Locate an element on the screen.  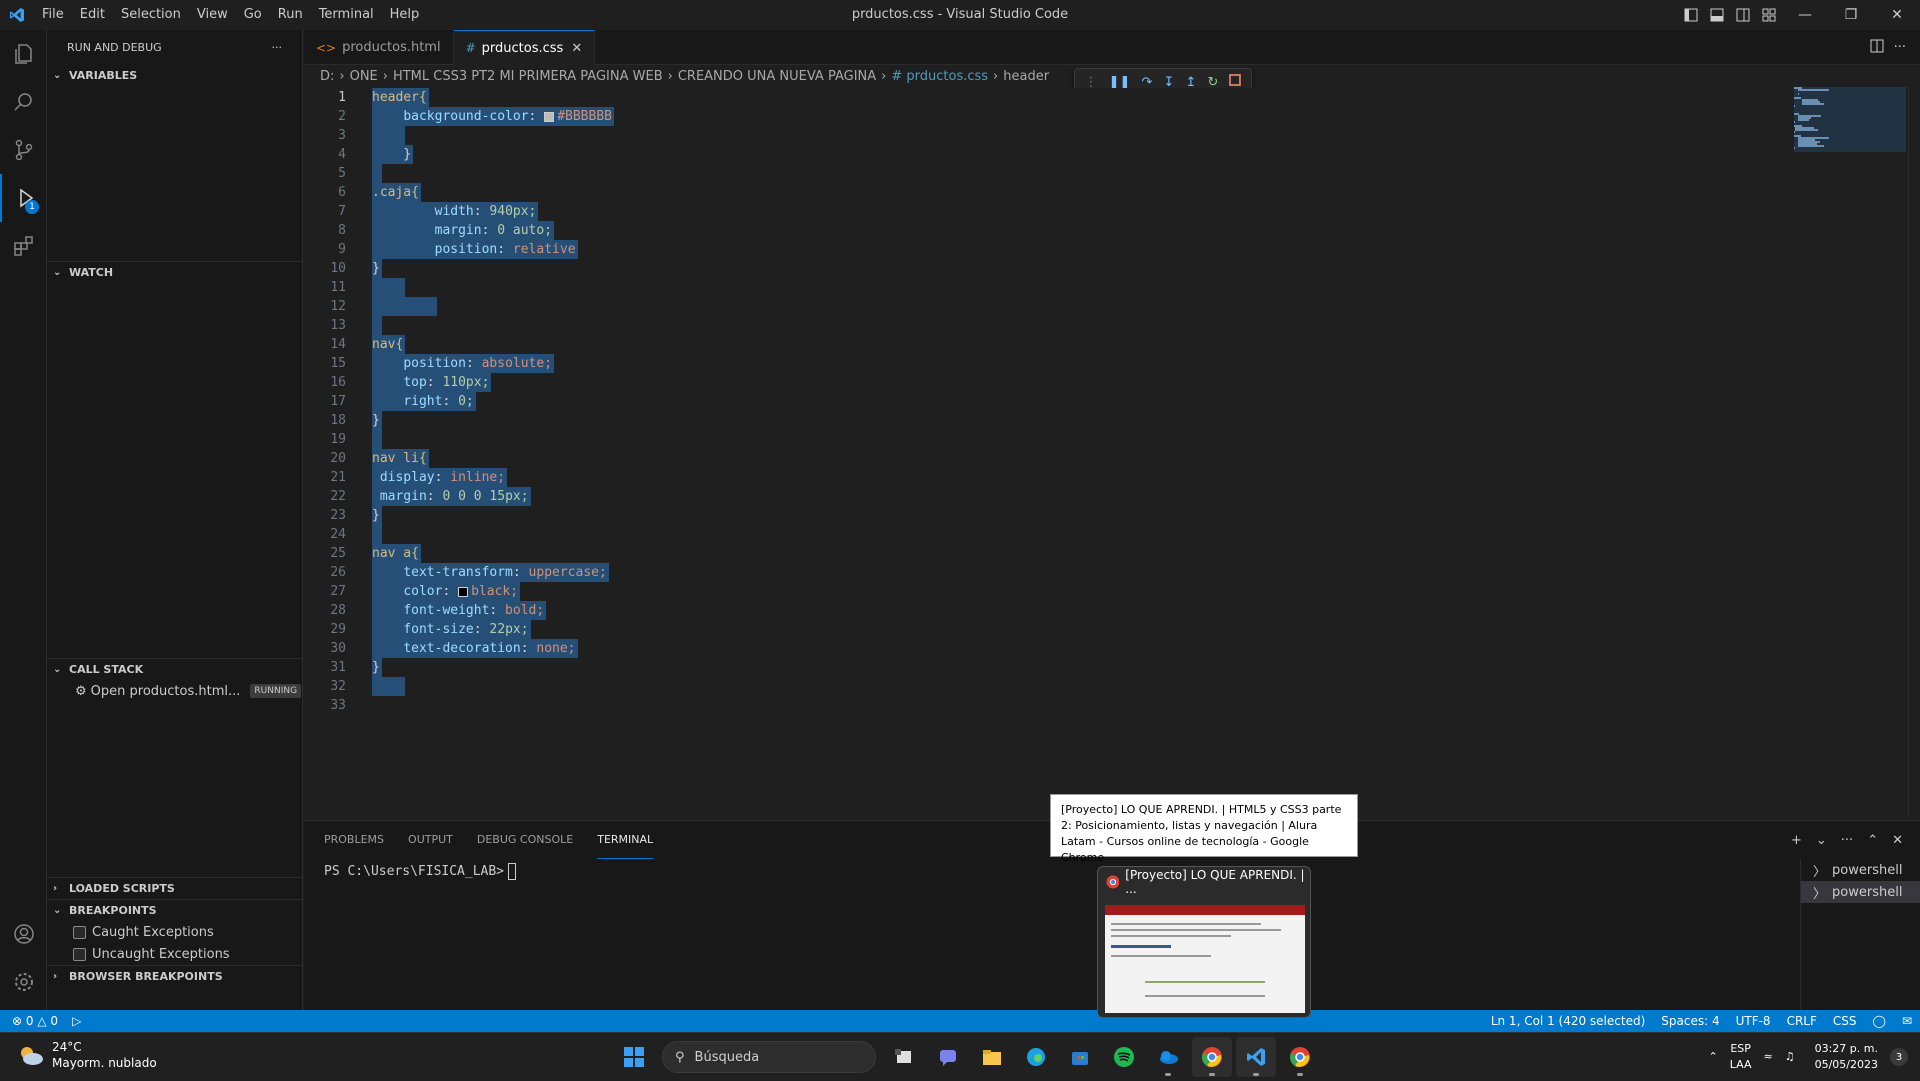
code-line: 30 text-decoration: none; is located at coordinates (1044, 648).